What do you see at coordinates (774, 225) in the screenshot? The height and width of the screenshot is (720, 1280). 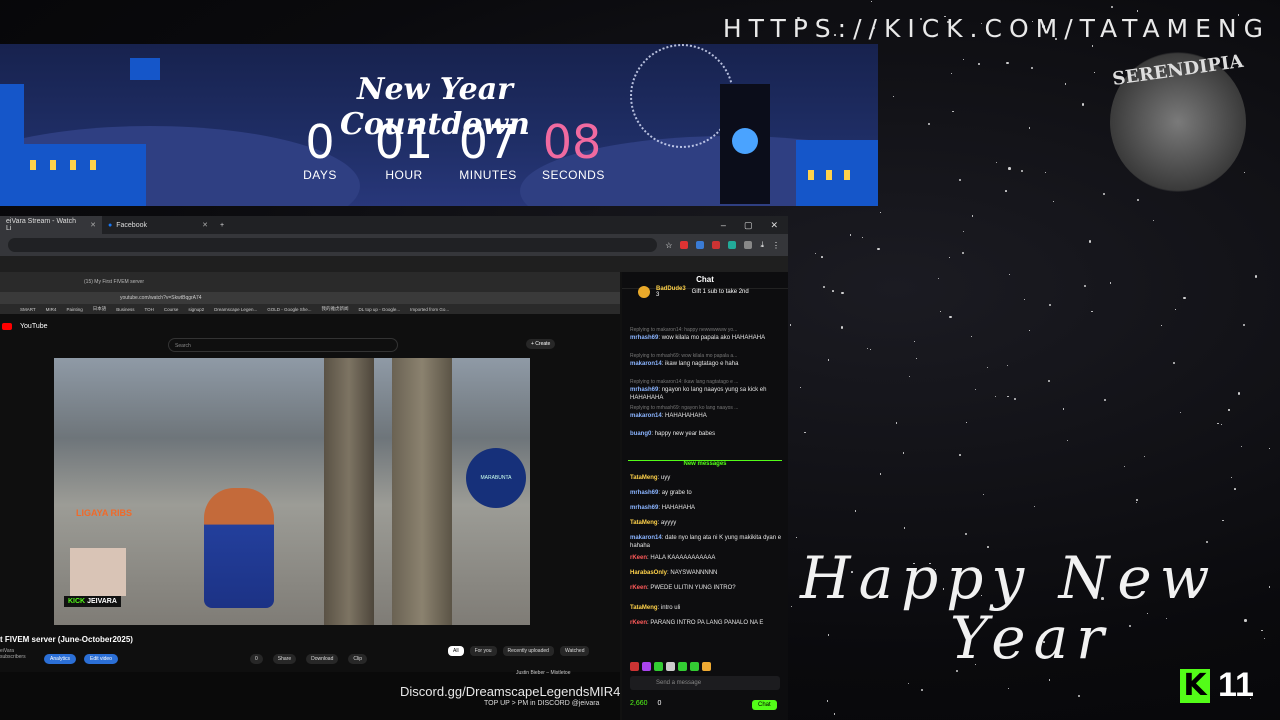 I see `close-window-icon: ✕` at bounding box center [774, 225].